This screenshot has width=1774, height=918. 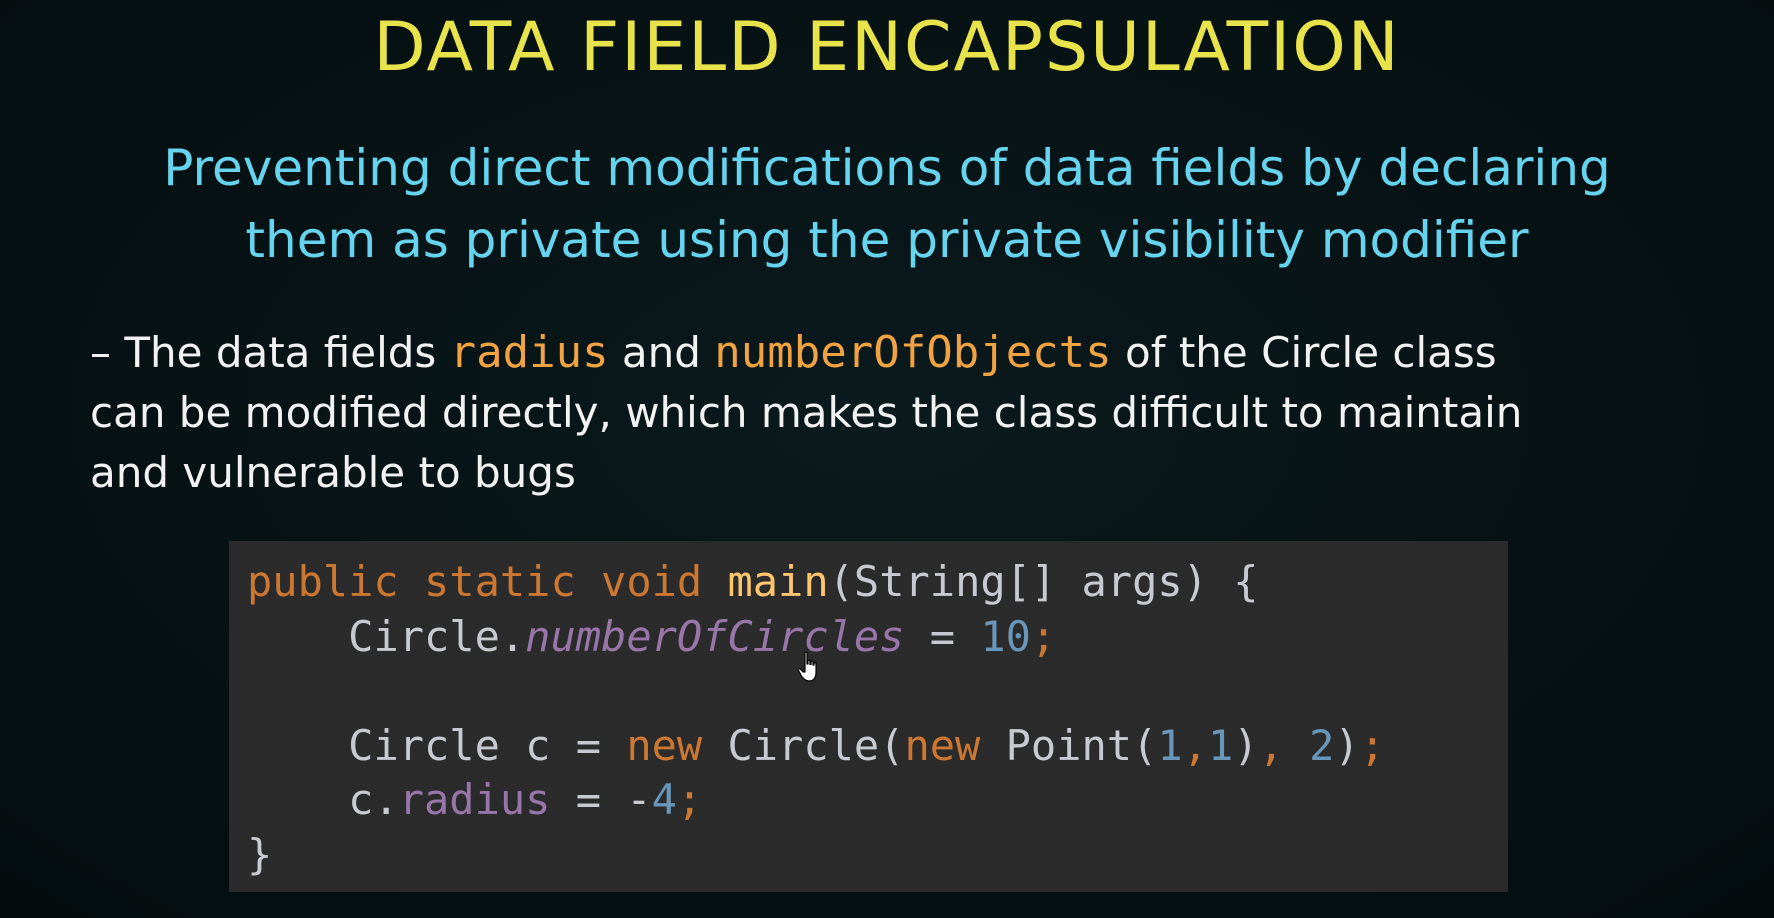 I want to click on hand-cursor-icon, so click(x=807, y=666).